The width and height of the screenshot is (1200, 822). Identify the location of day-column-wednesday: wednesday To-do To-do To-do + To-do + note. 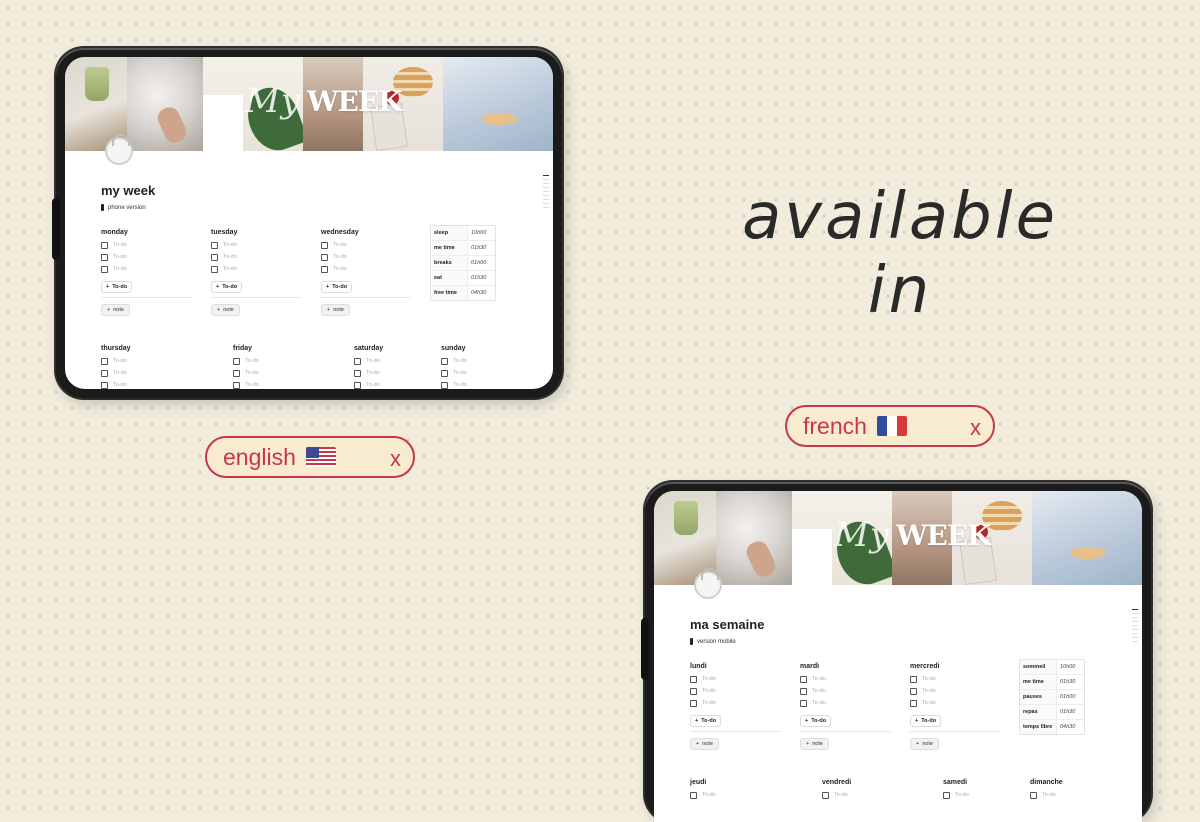
(367, 272).